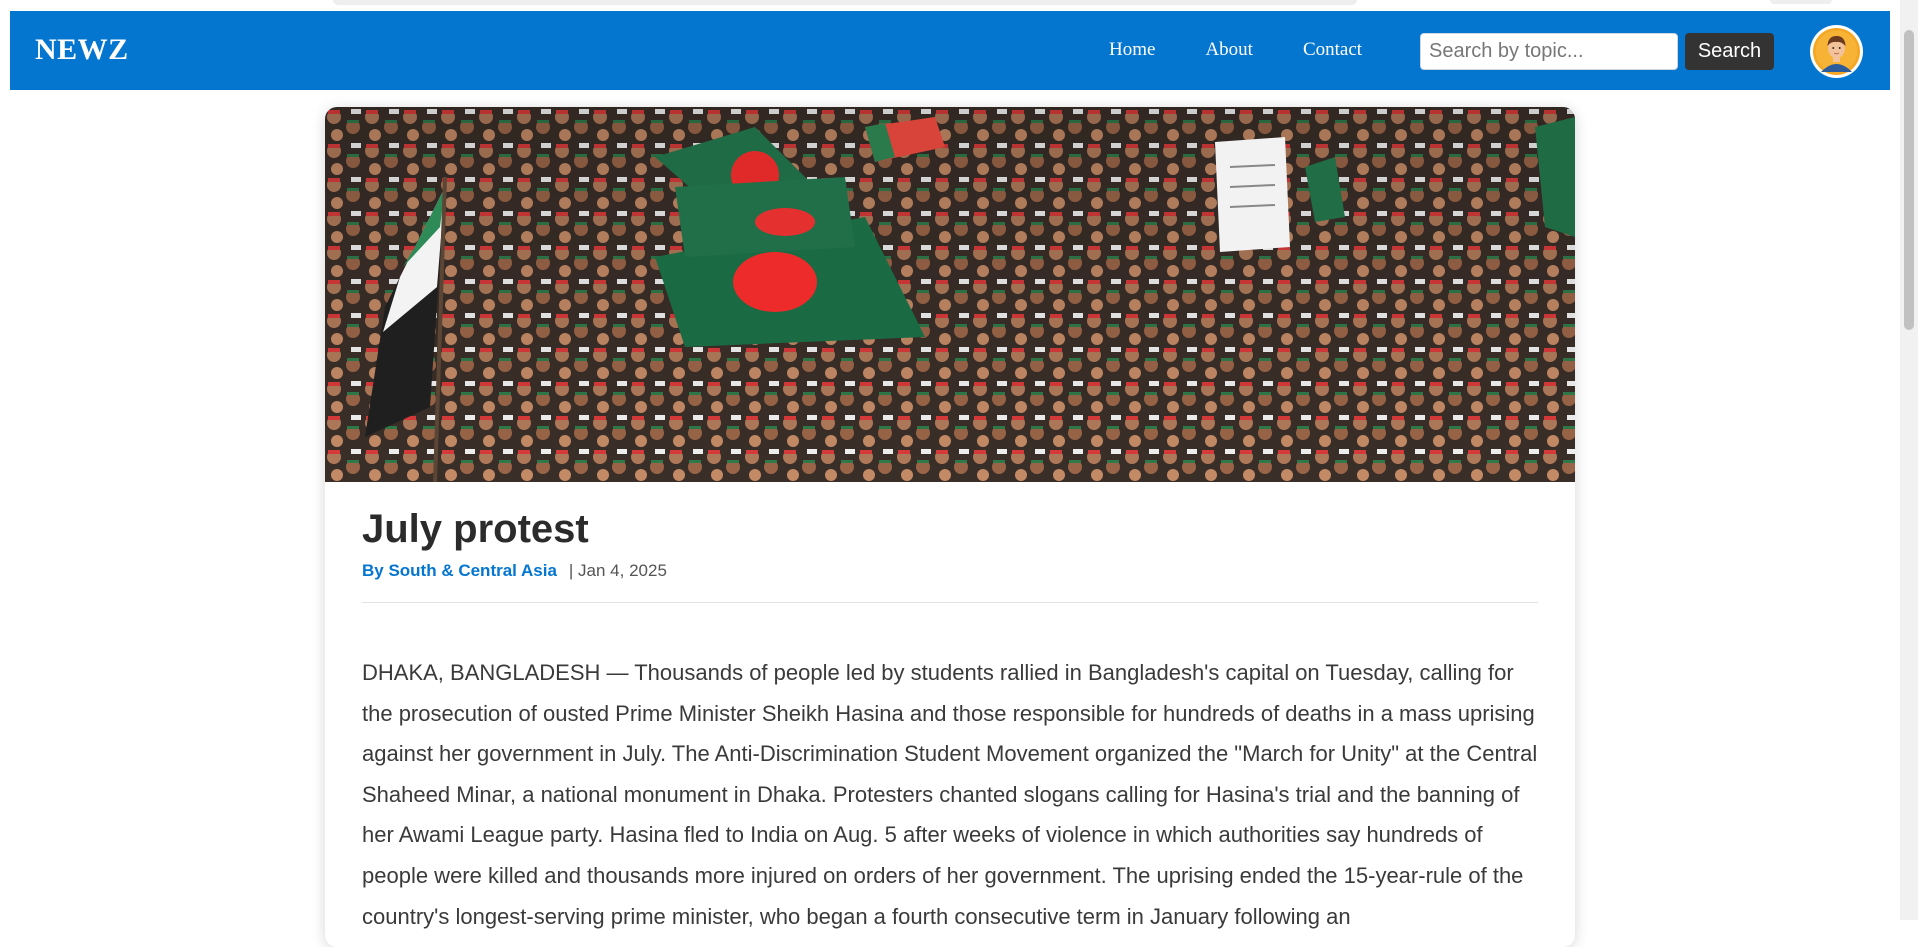 The image size is (1918, 947). Describe the element at coordinates (1801, 2) in the screenshot. I see `browser-button-edge` at that location.